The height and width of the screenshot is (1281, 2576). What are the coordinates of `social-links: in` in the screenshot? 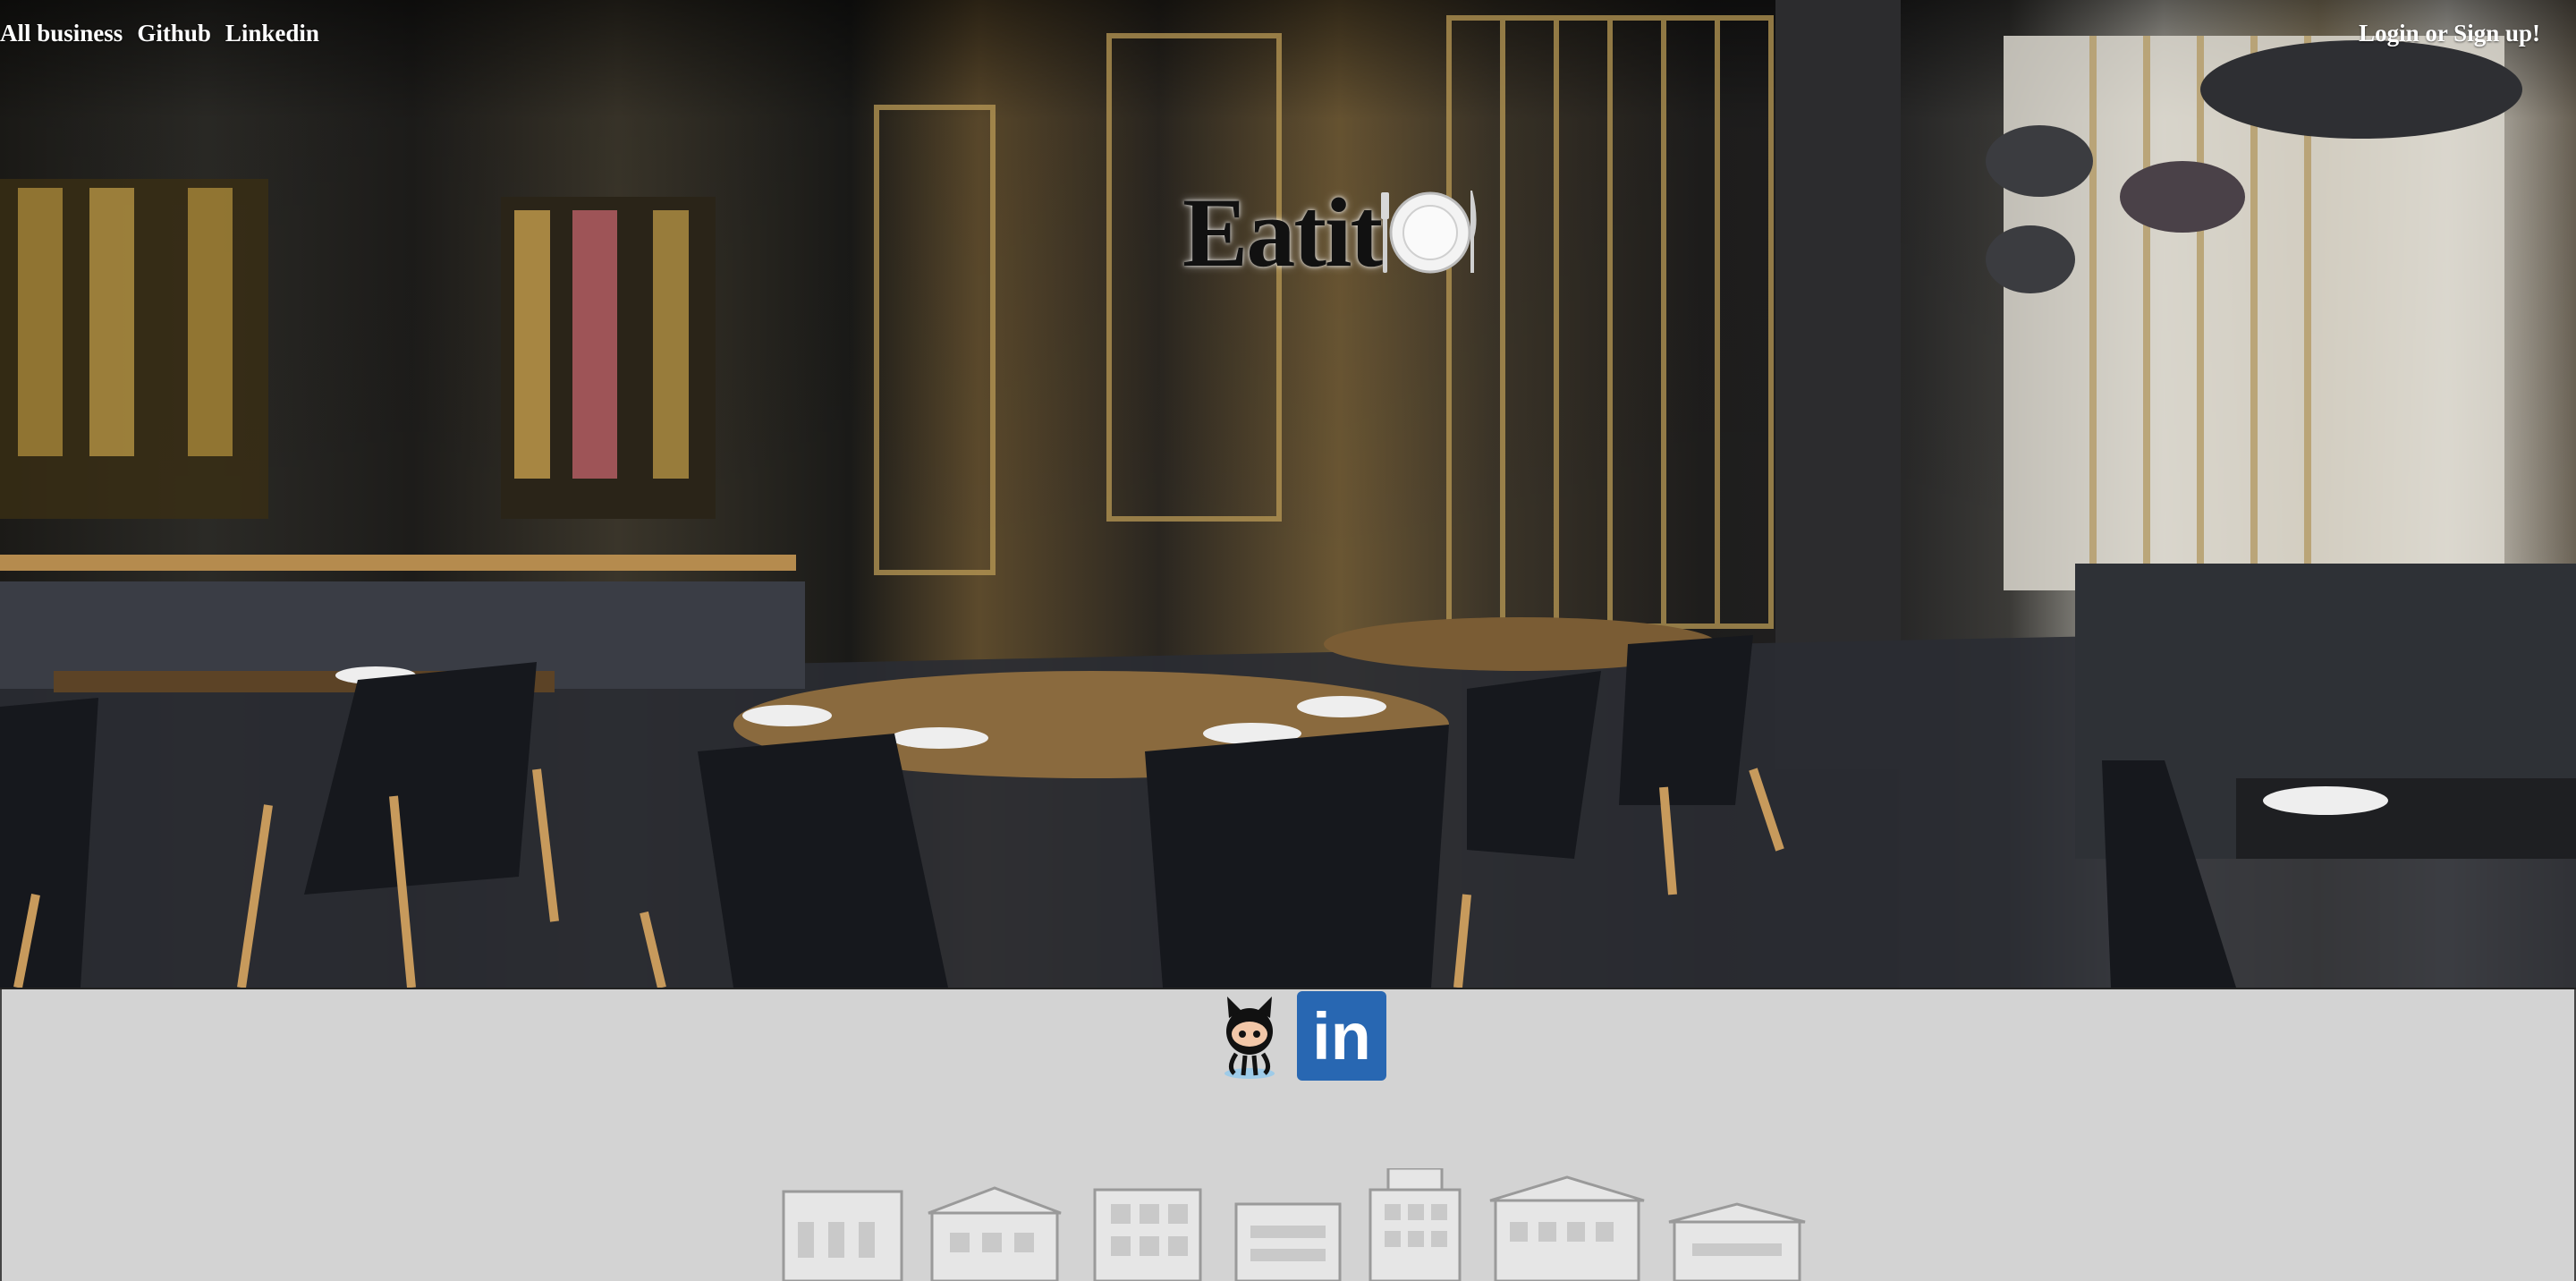 It's located at (1297, 1036).